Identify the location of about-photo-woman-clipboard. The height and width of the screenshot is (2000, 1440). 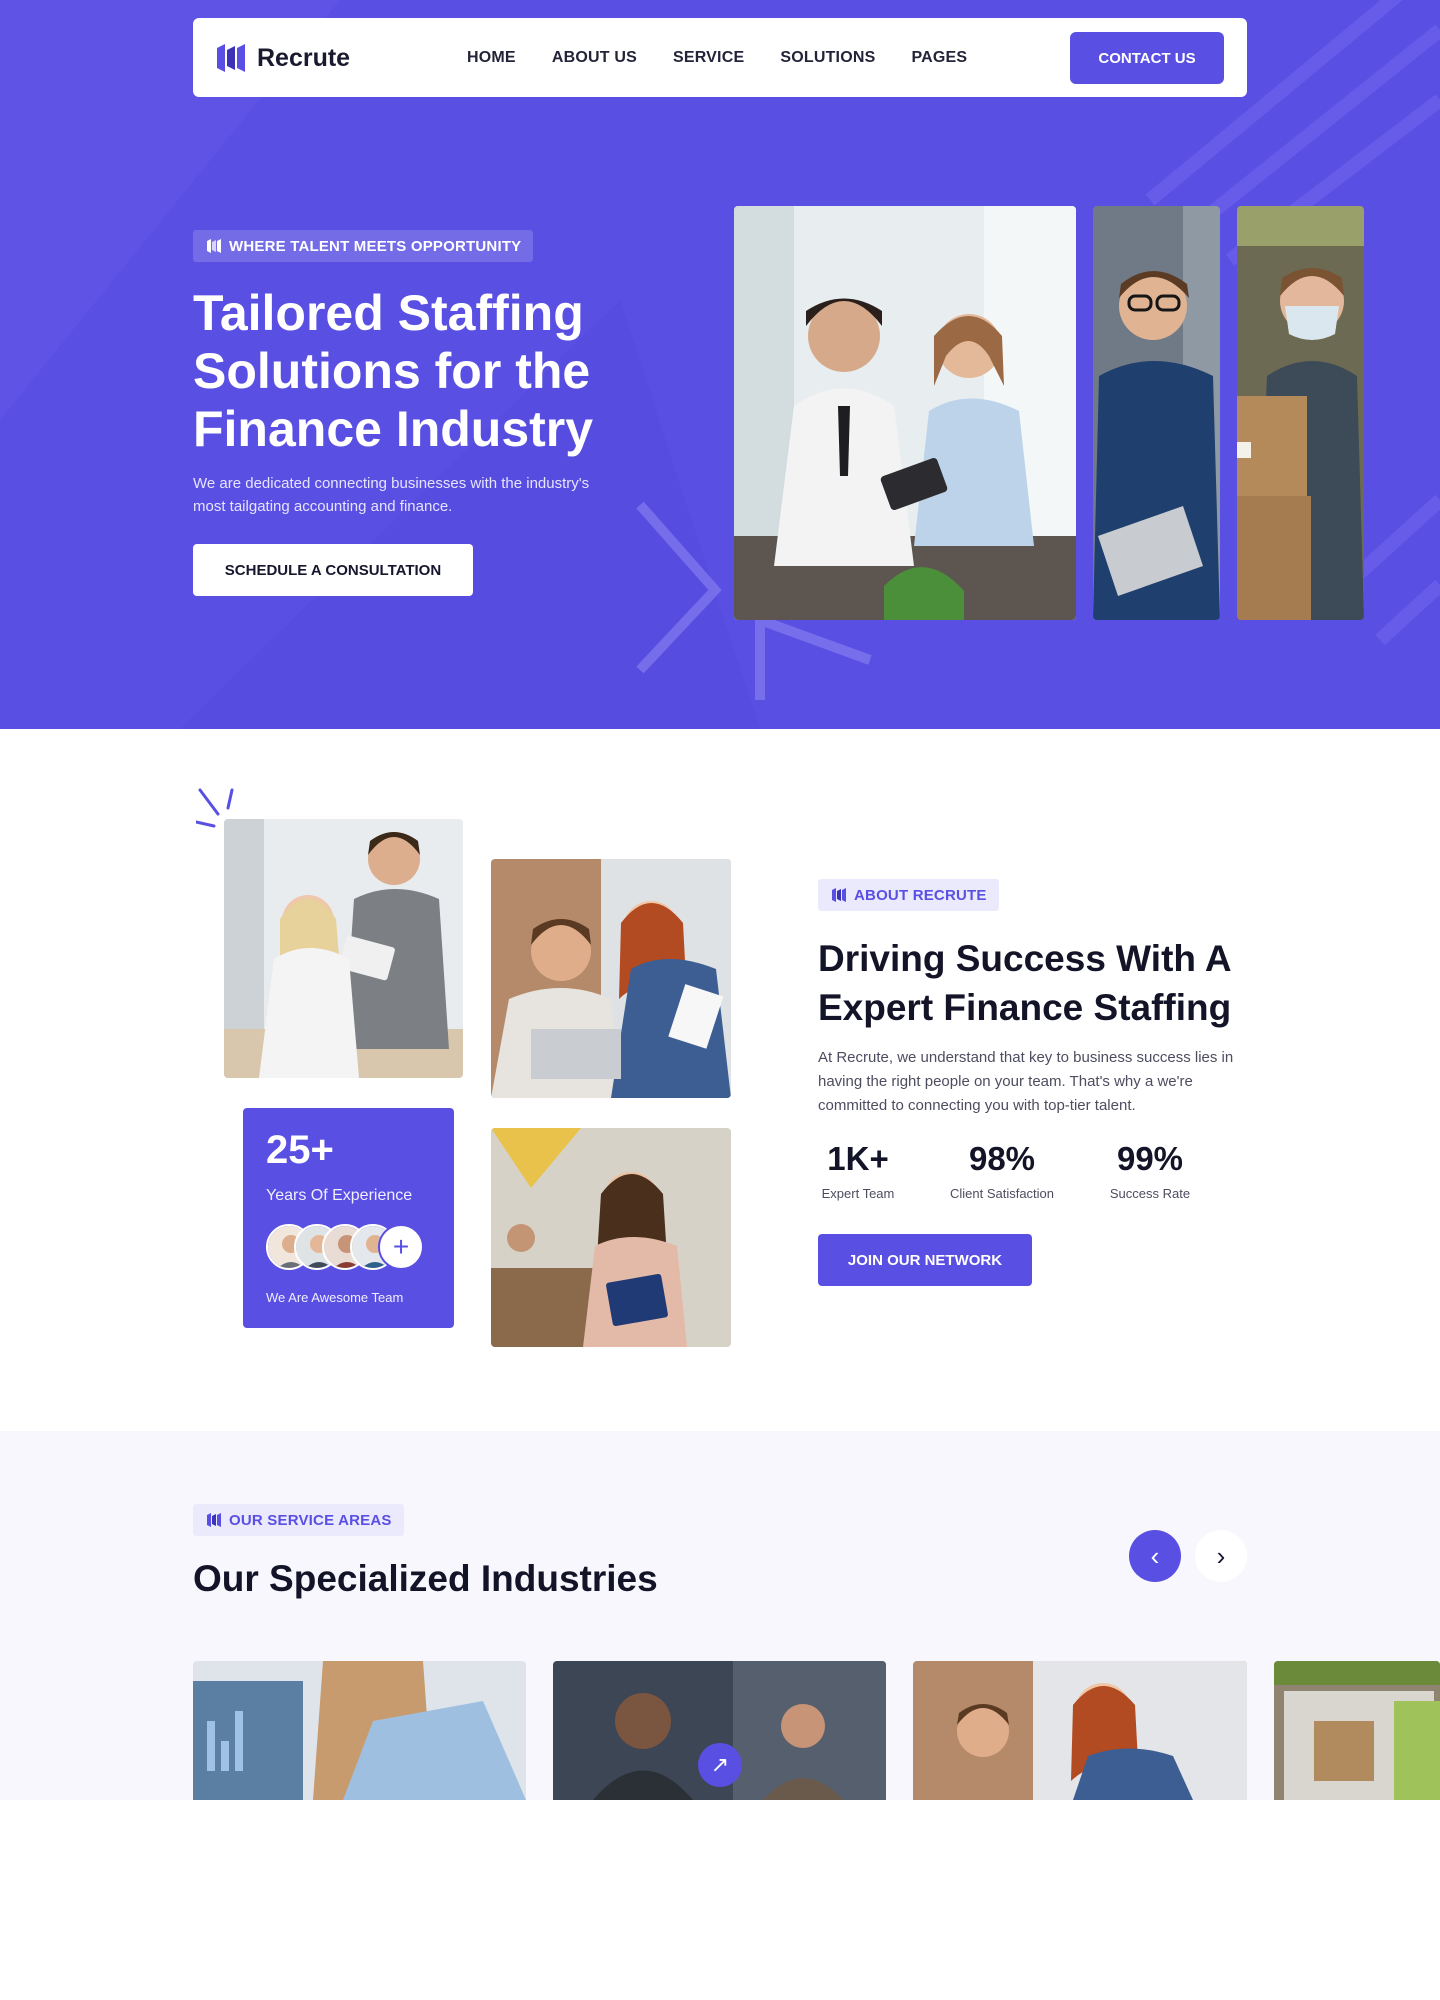
(611, 1237).